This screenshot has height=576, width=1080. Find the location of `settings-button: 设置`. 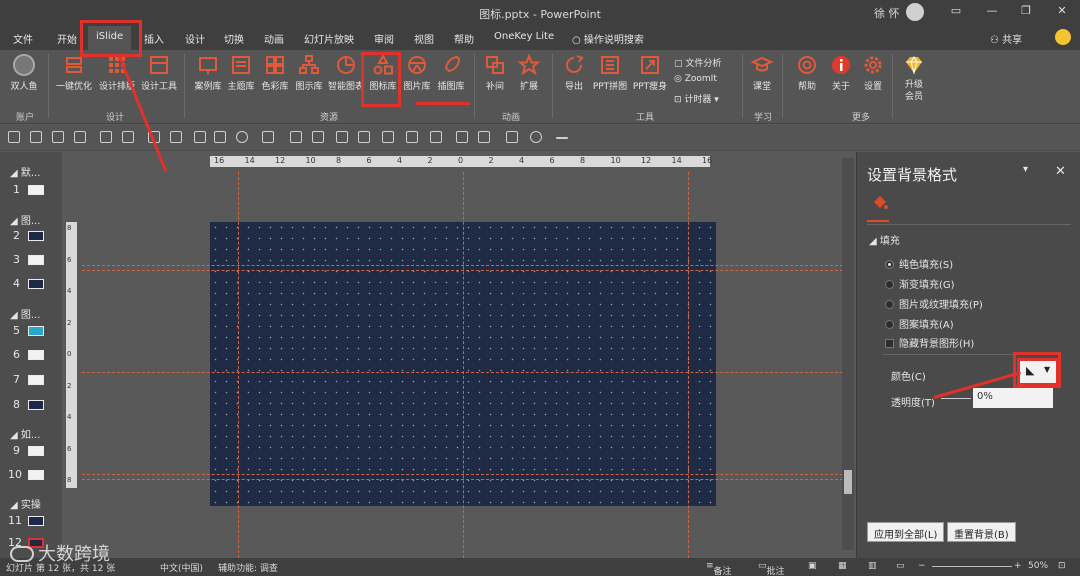

settings-button: 设置 is located at coordinates (873, 73).